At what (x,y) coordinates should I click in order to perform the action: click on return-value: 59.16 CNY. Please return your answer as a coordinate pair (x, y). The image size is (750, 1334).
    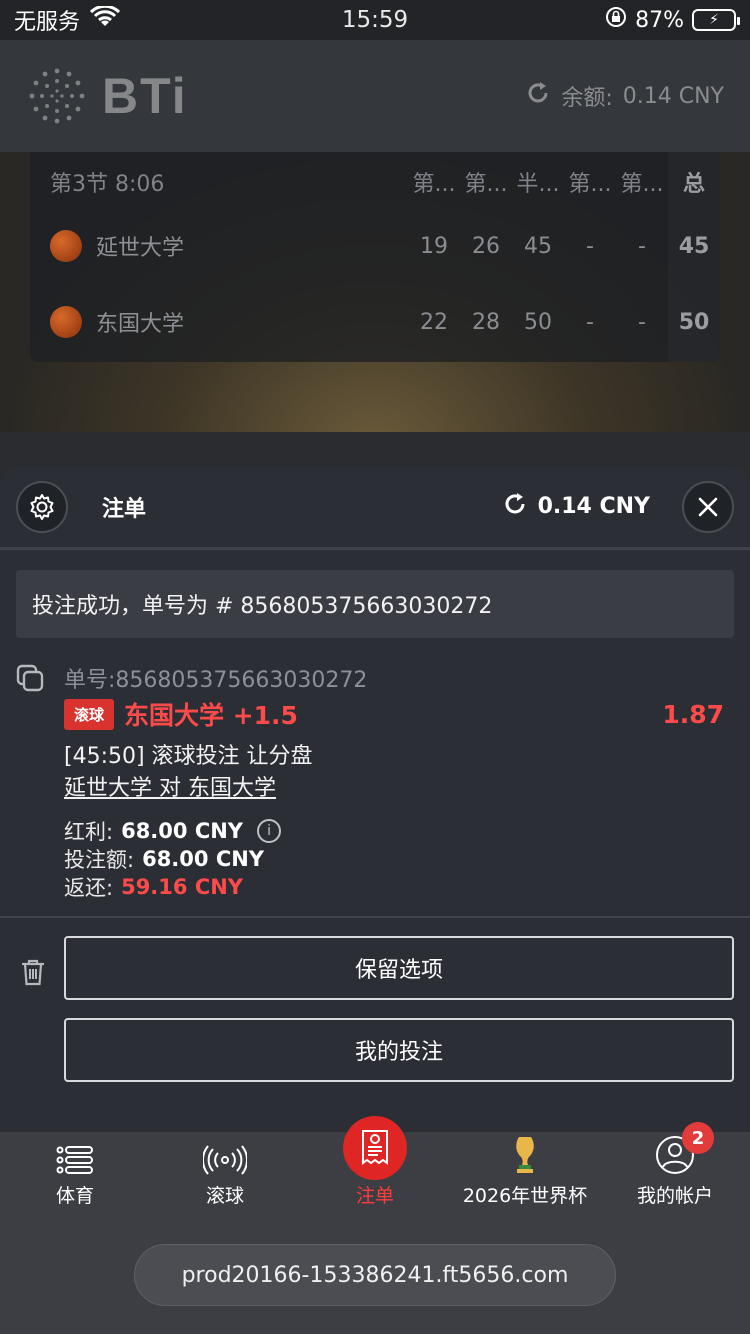
    Looking at the image, I should click on (182, 887).